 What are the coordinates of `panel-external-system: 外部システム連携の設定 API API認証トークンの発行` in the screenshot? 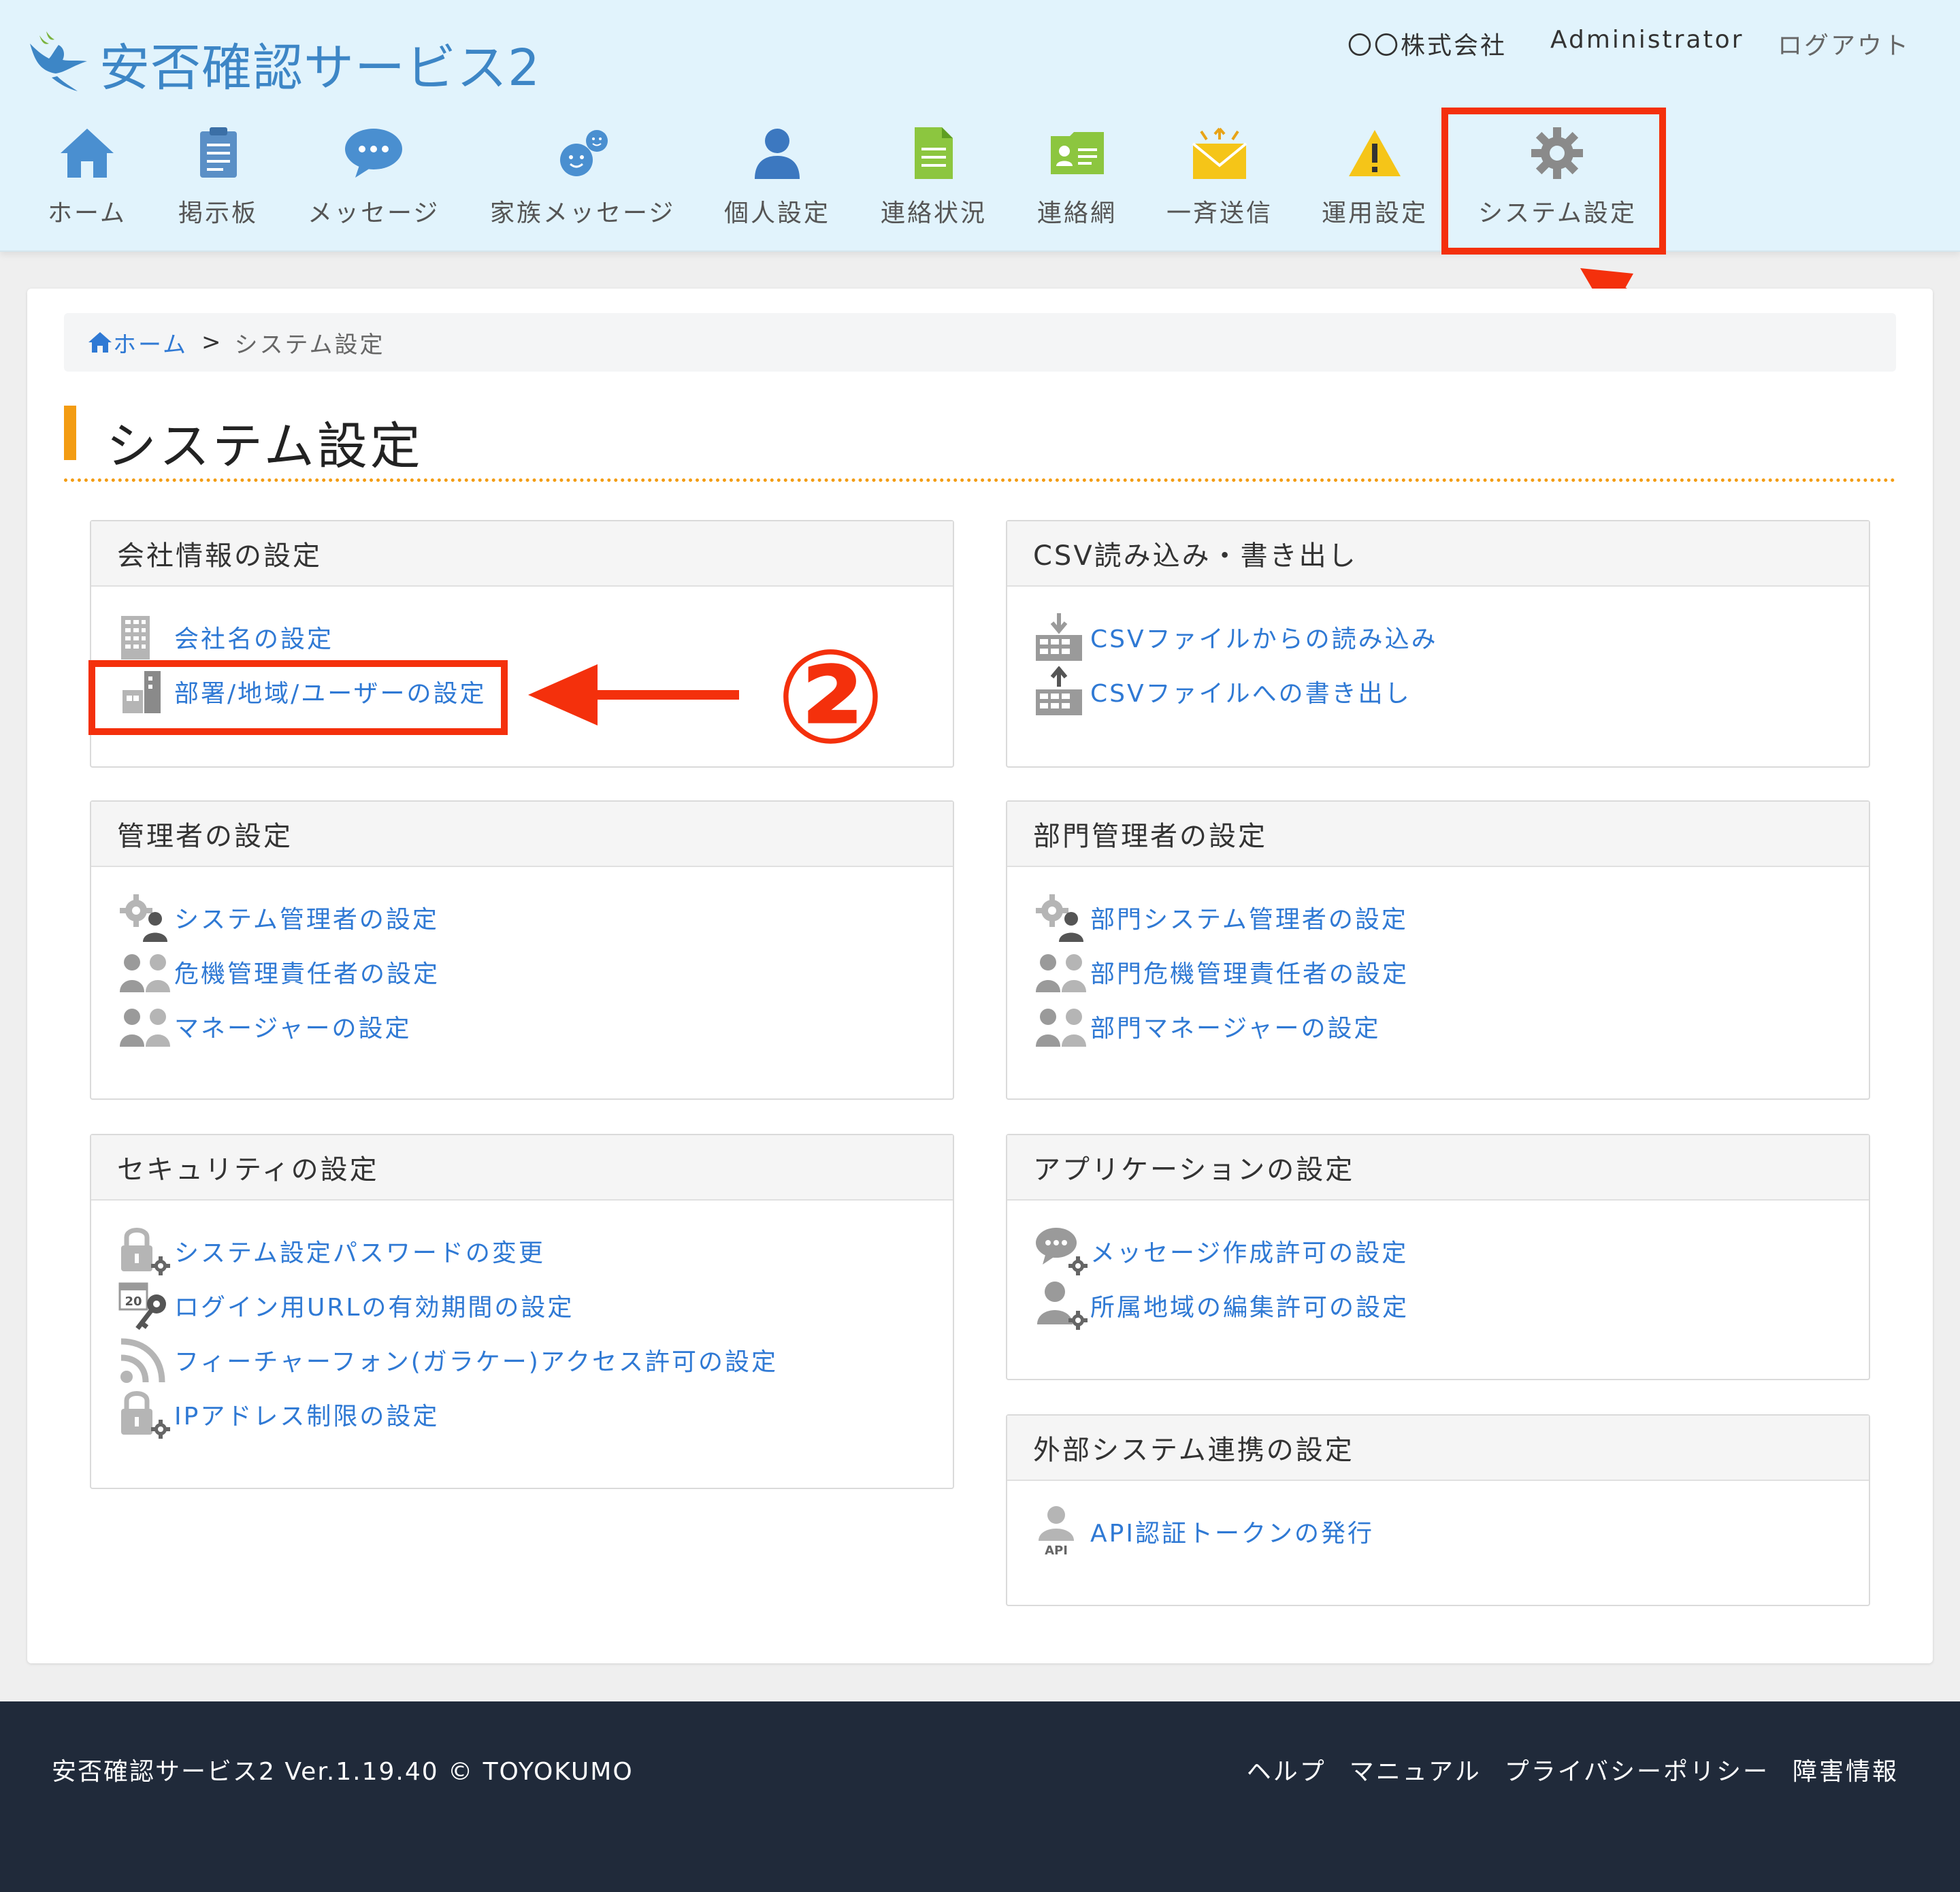 It's located at (1438, 1510).